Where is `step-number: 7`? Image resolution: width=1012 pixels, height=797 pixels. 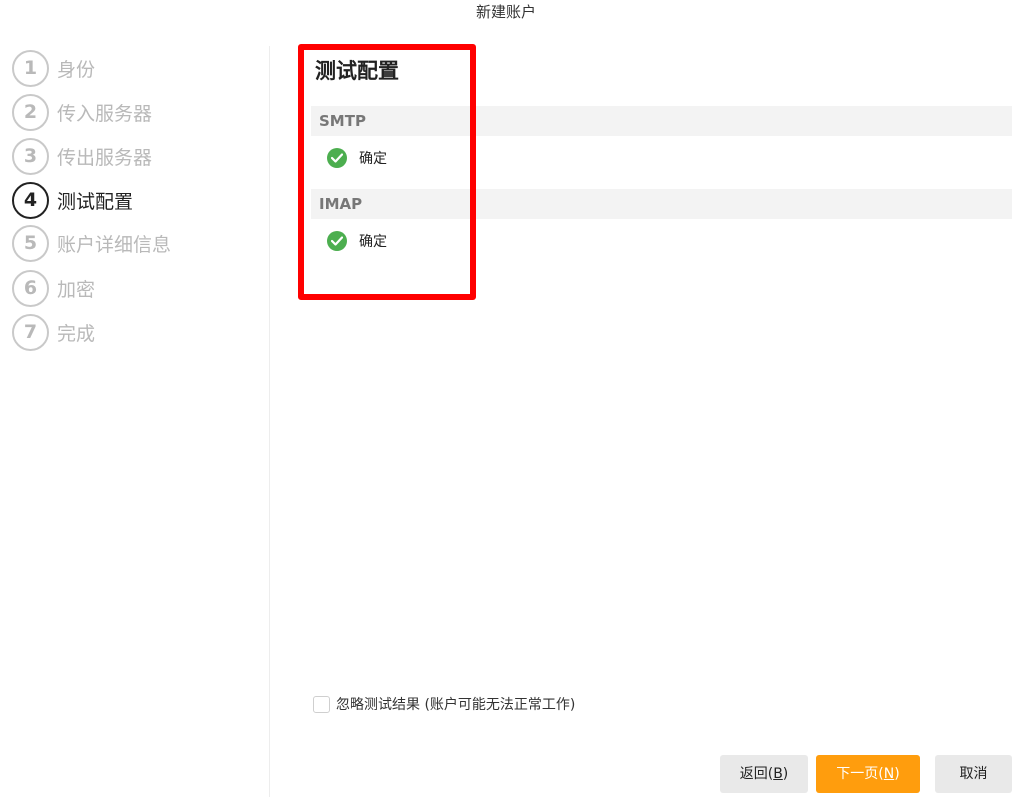 step-number: 7 is located at coordinates (30, 332).